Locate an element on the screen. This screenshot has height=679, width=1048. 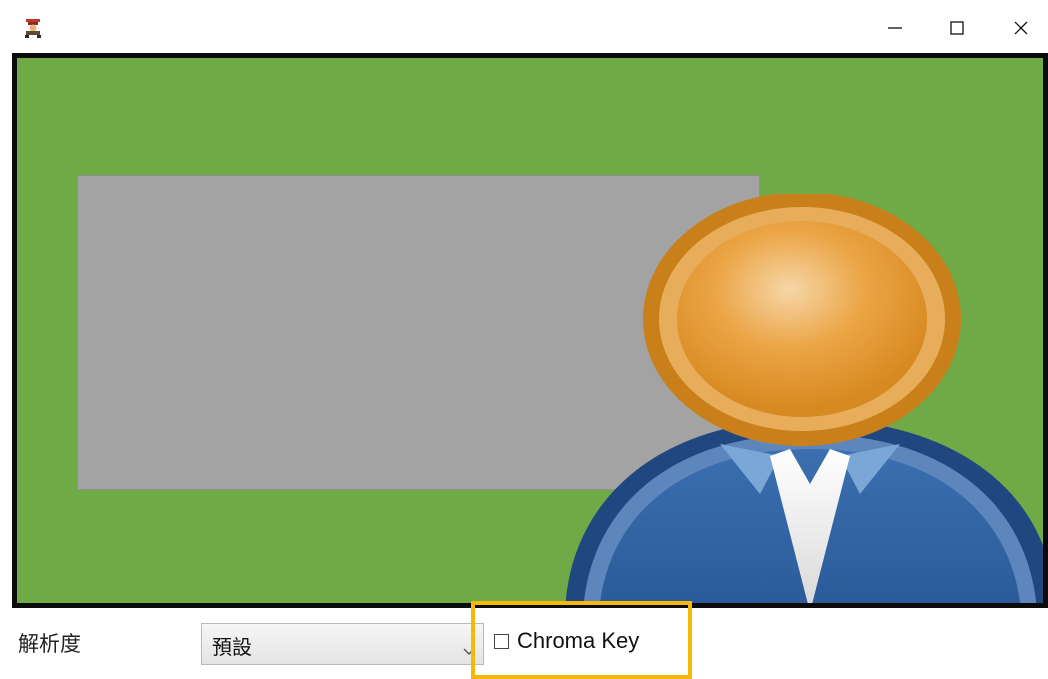
close-button is located at coordinates (1021, 28).